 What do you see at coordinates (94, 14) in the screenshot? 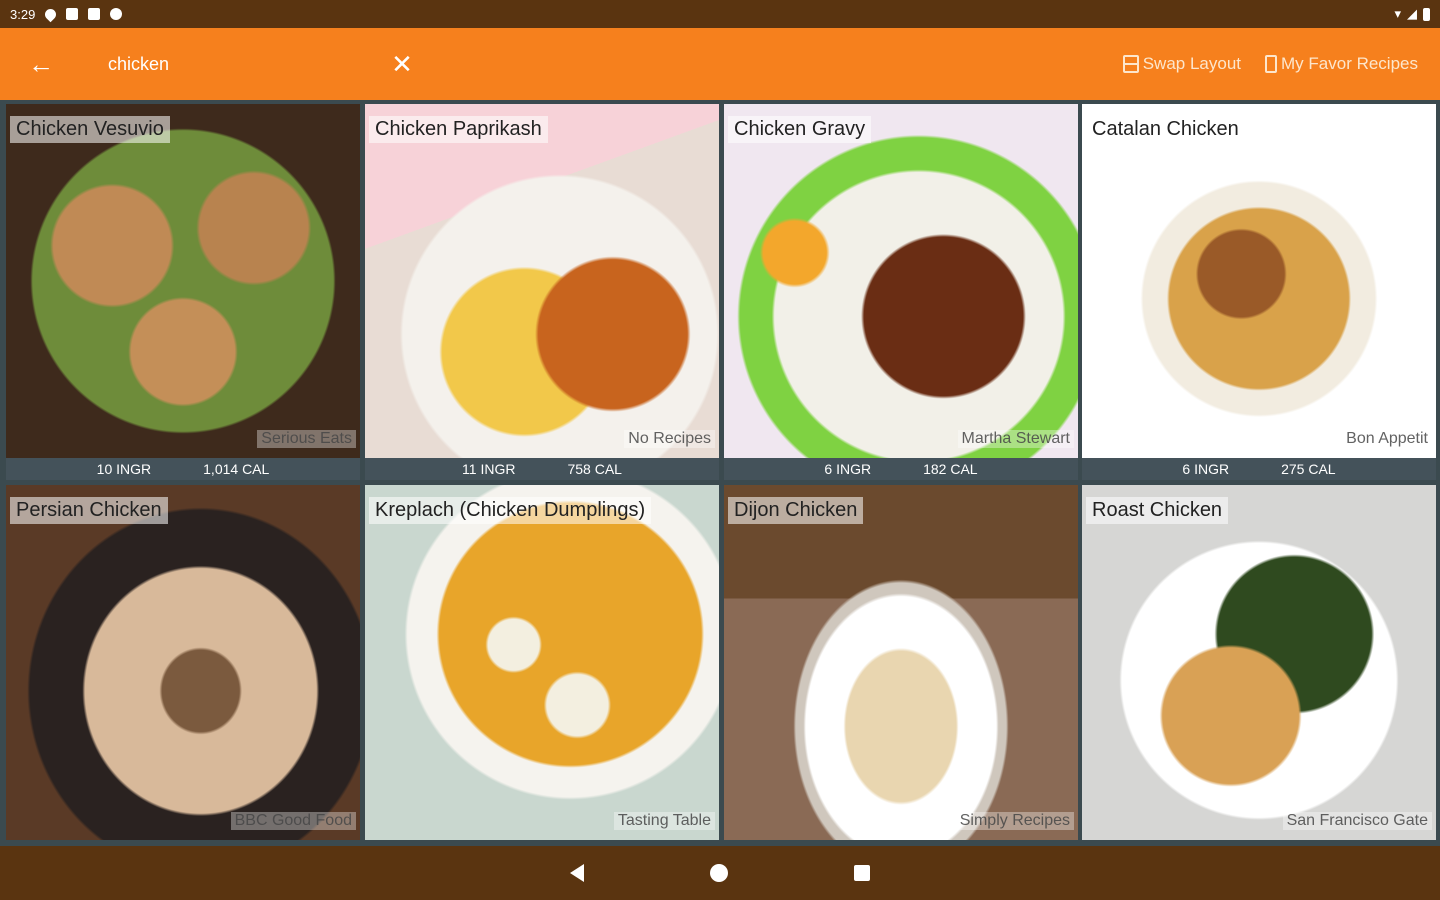
I see `sd-card-icon` at bounding box center [94, 14].